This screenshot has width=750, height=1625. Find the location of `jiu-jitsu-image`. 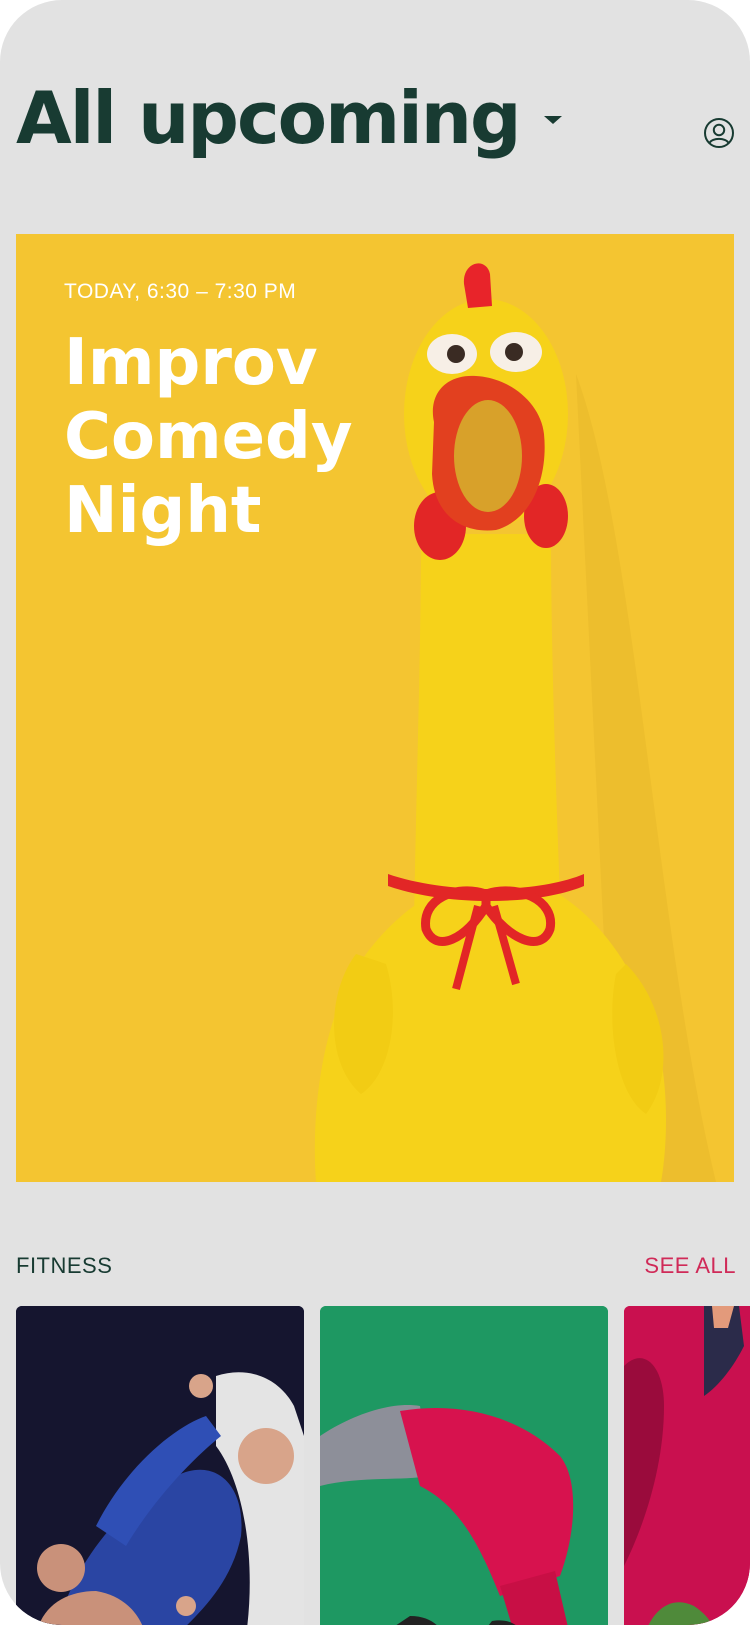

jiu-jitsu-image is located at coordinates (160, 1465).